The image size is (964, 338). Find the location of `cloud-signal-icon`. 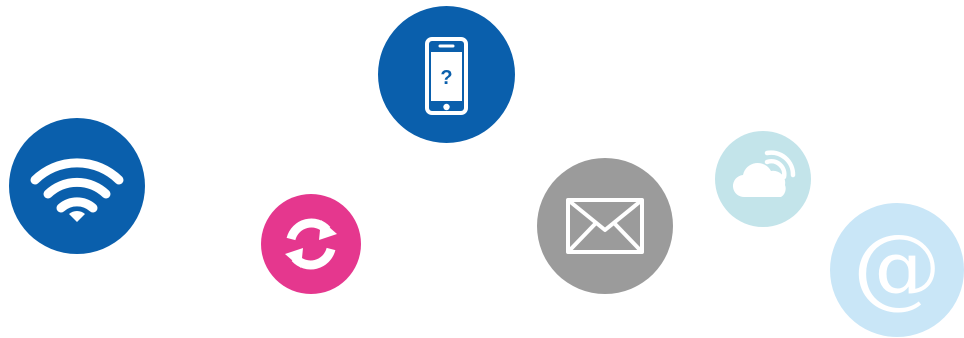

cloud-signal-icon is located at coordinates (764, 174).